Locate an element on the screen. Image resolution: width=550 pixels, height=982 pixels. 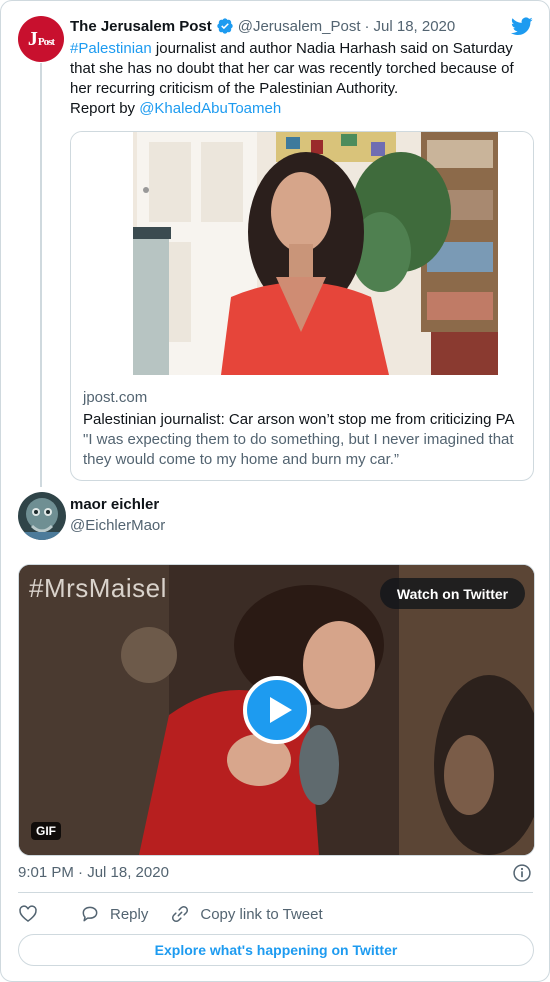
reply-button: Reply is located at coordinates (114, 914).